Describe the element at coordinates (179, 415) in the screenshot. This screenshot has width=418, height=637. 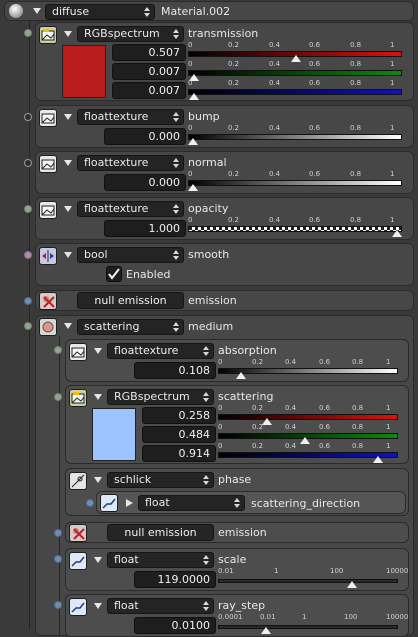
I see `scattering-r-field: 0.258` at that location.